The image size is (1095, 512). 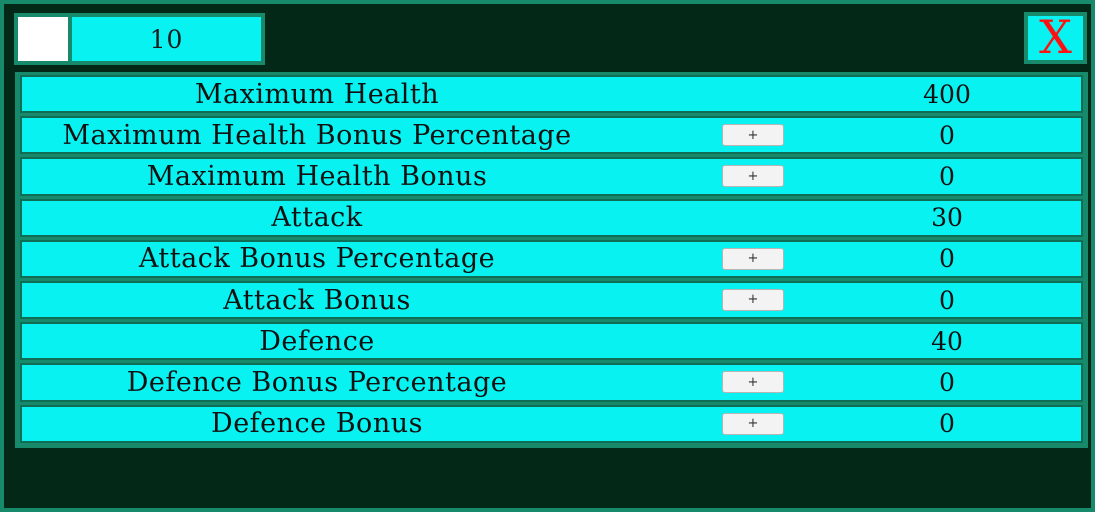 What do you see at coordinates (753, 176) in the screenshot?
I see `increase-maximum-health-bonus-button: +` at bounding box center [753, 176].